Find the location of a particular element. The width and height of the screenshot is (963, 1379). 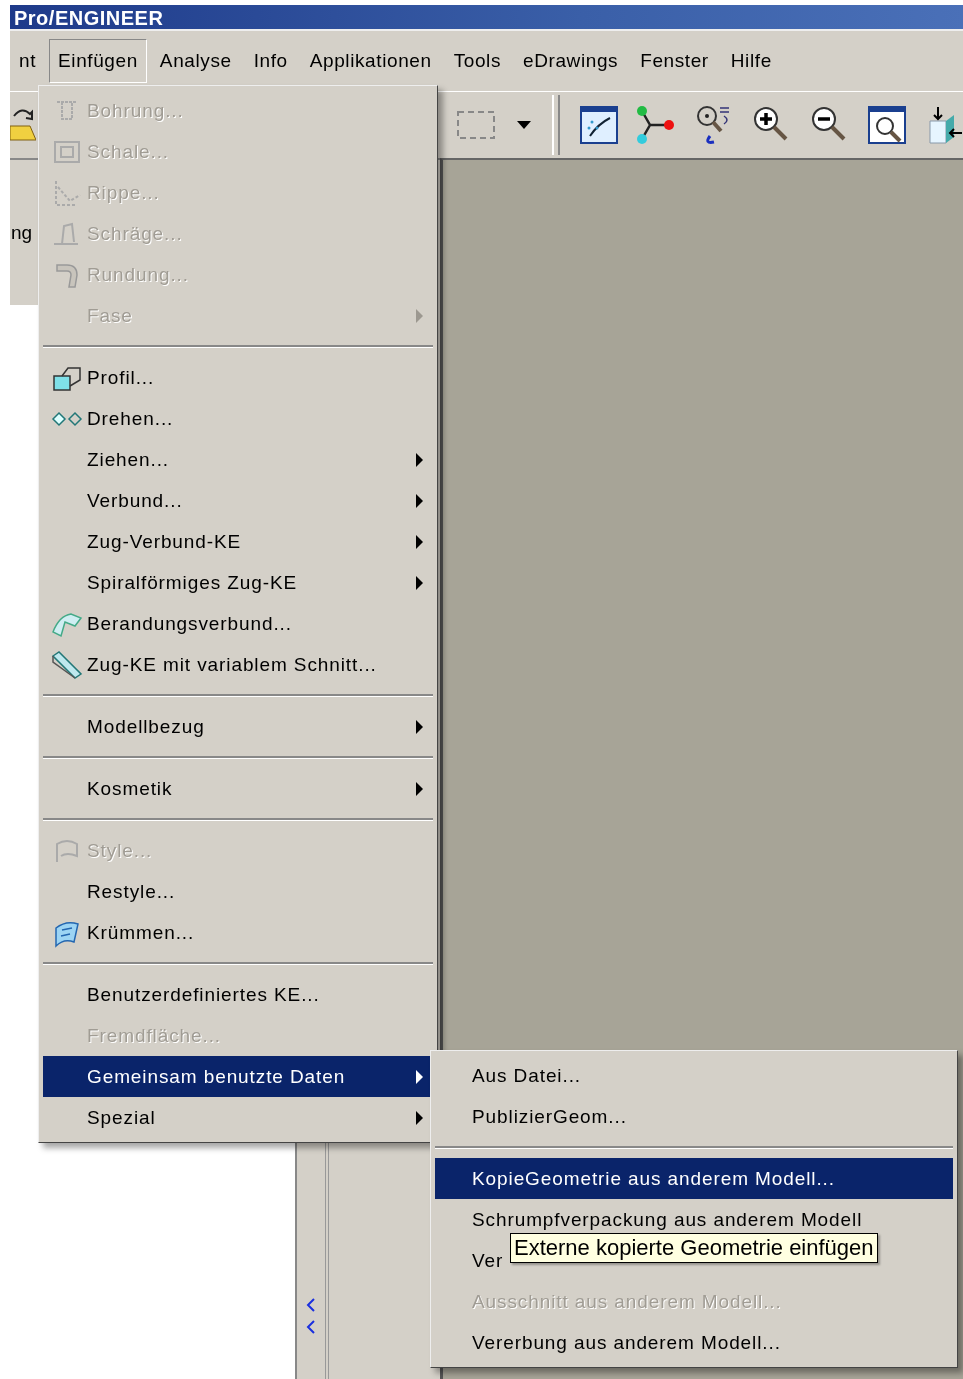

tooltip: Externe kopierte Geometrie einfügen is located at coordinates (694, 1248).